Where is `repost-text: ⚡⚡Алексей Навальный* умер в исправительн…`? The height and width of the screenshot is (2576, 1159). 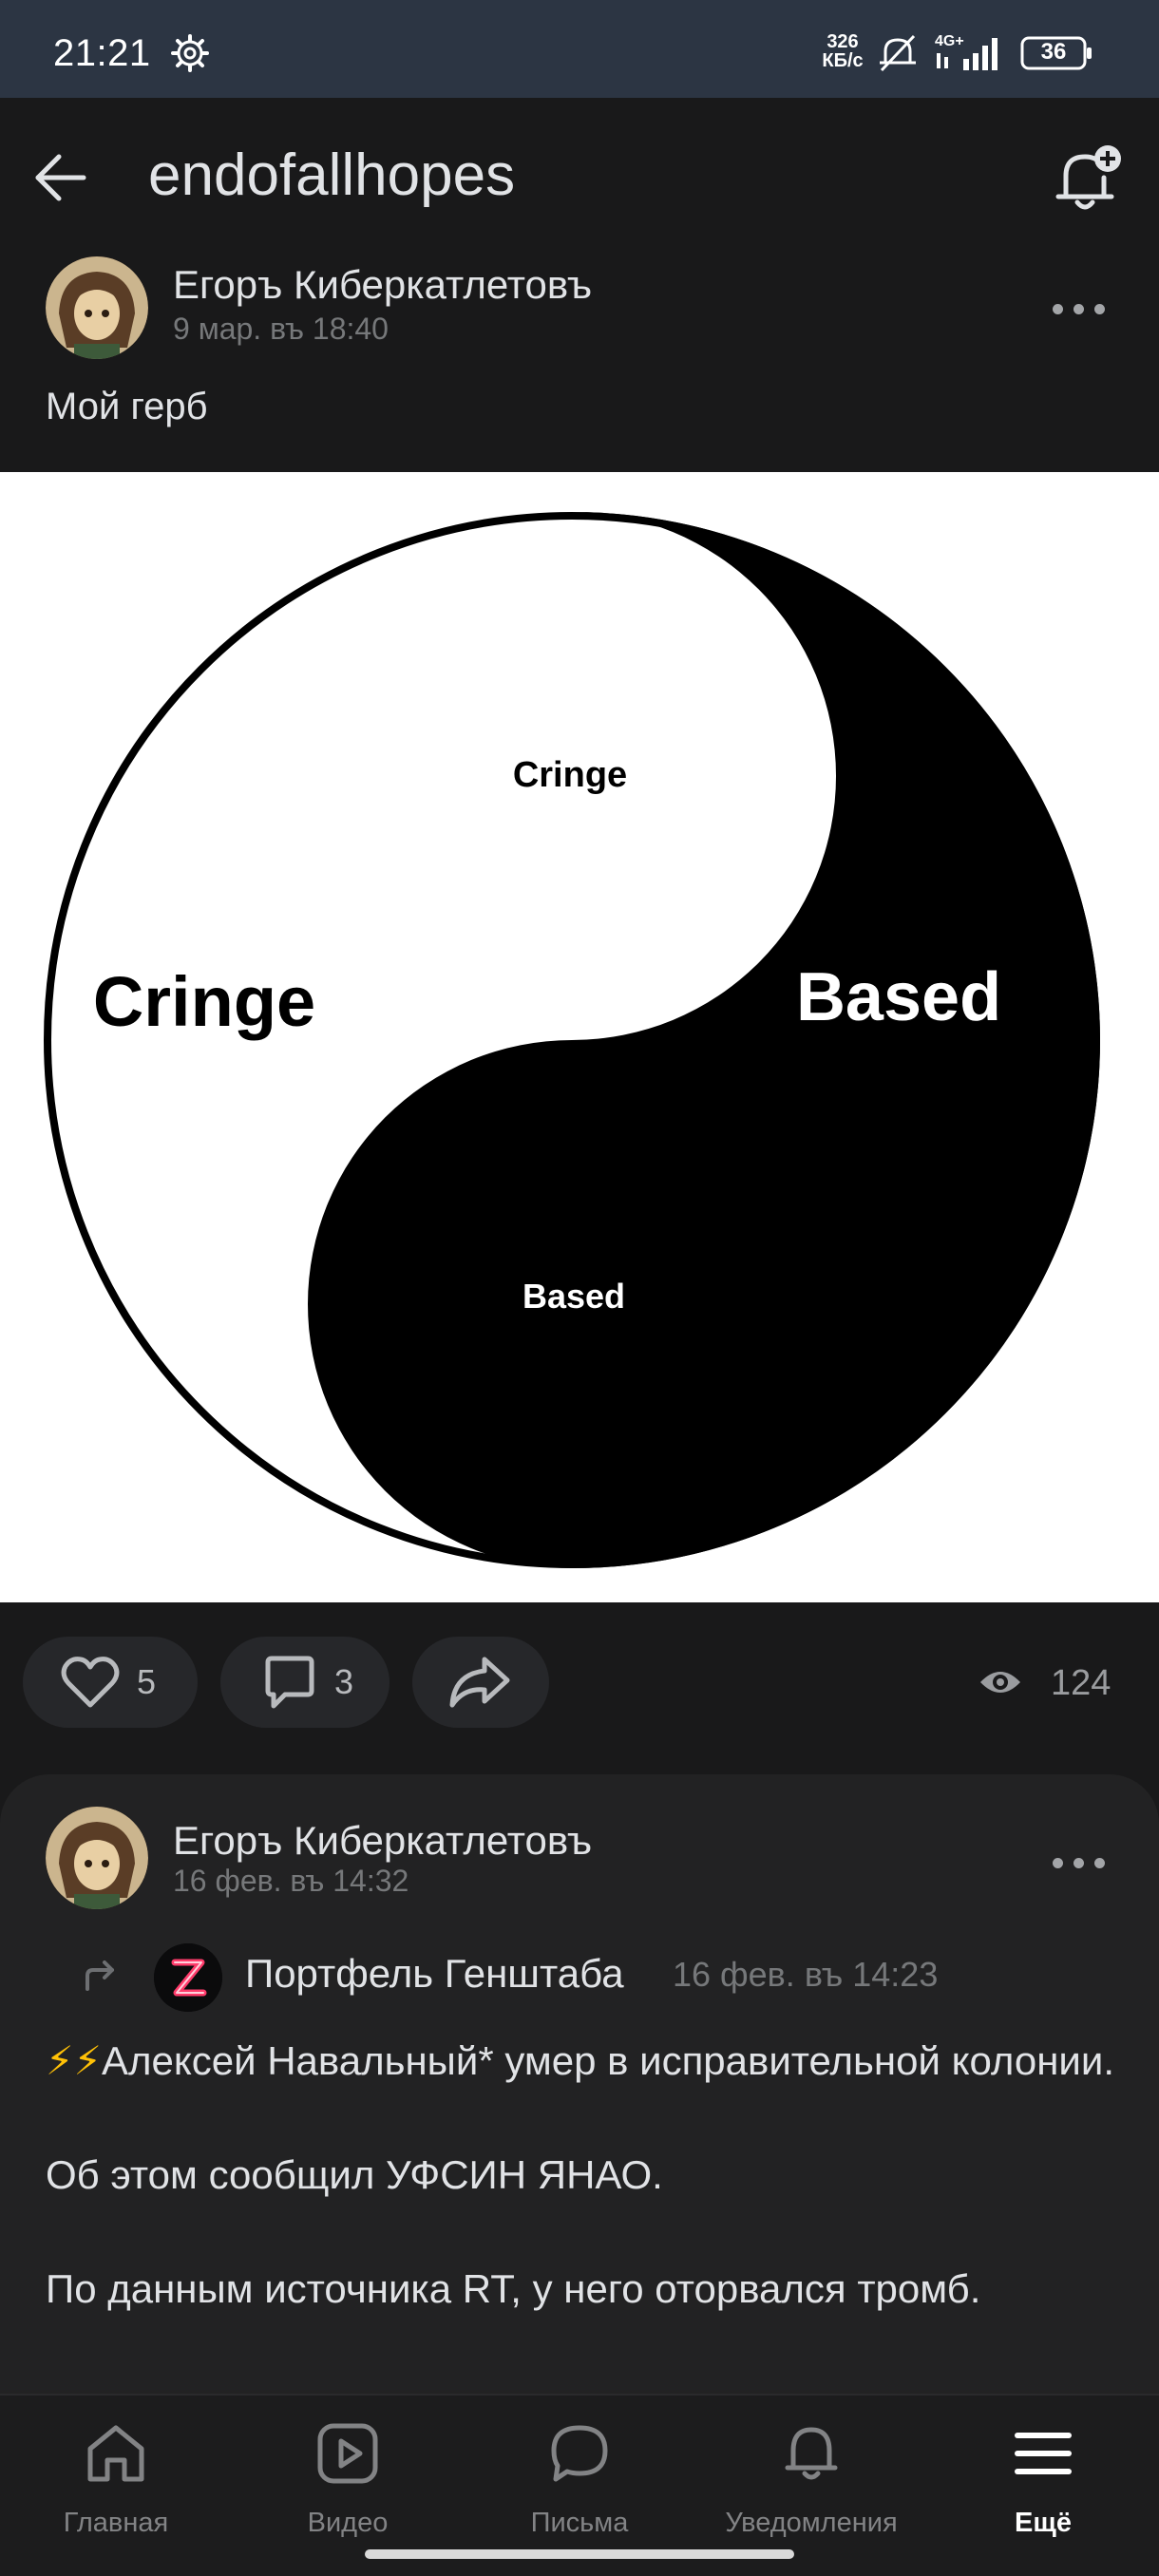 repost-text: ⚡⚡Алексей Навальный* умер в исправительн… is located at coordinates (582, 2204).